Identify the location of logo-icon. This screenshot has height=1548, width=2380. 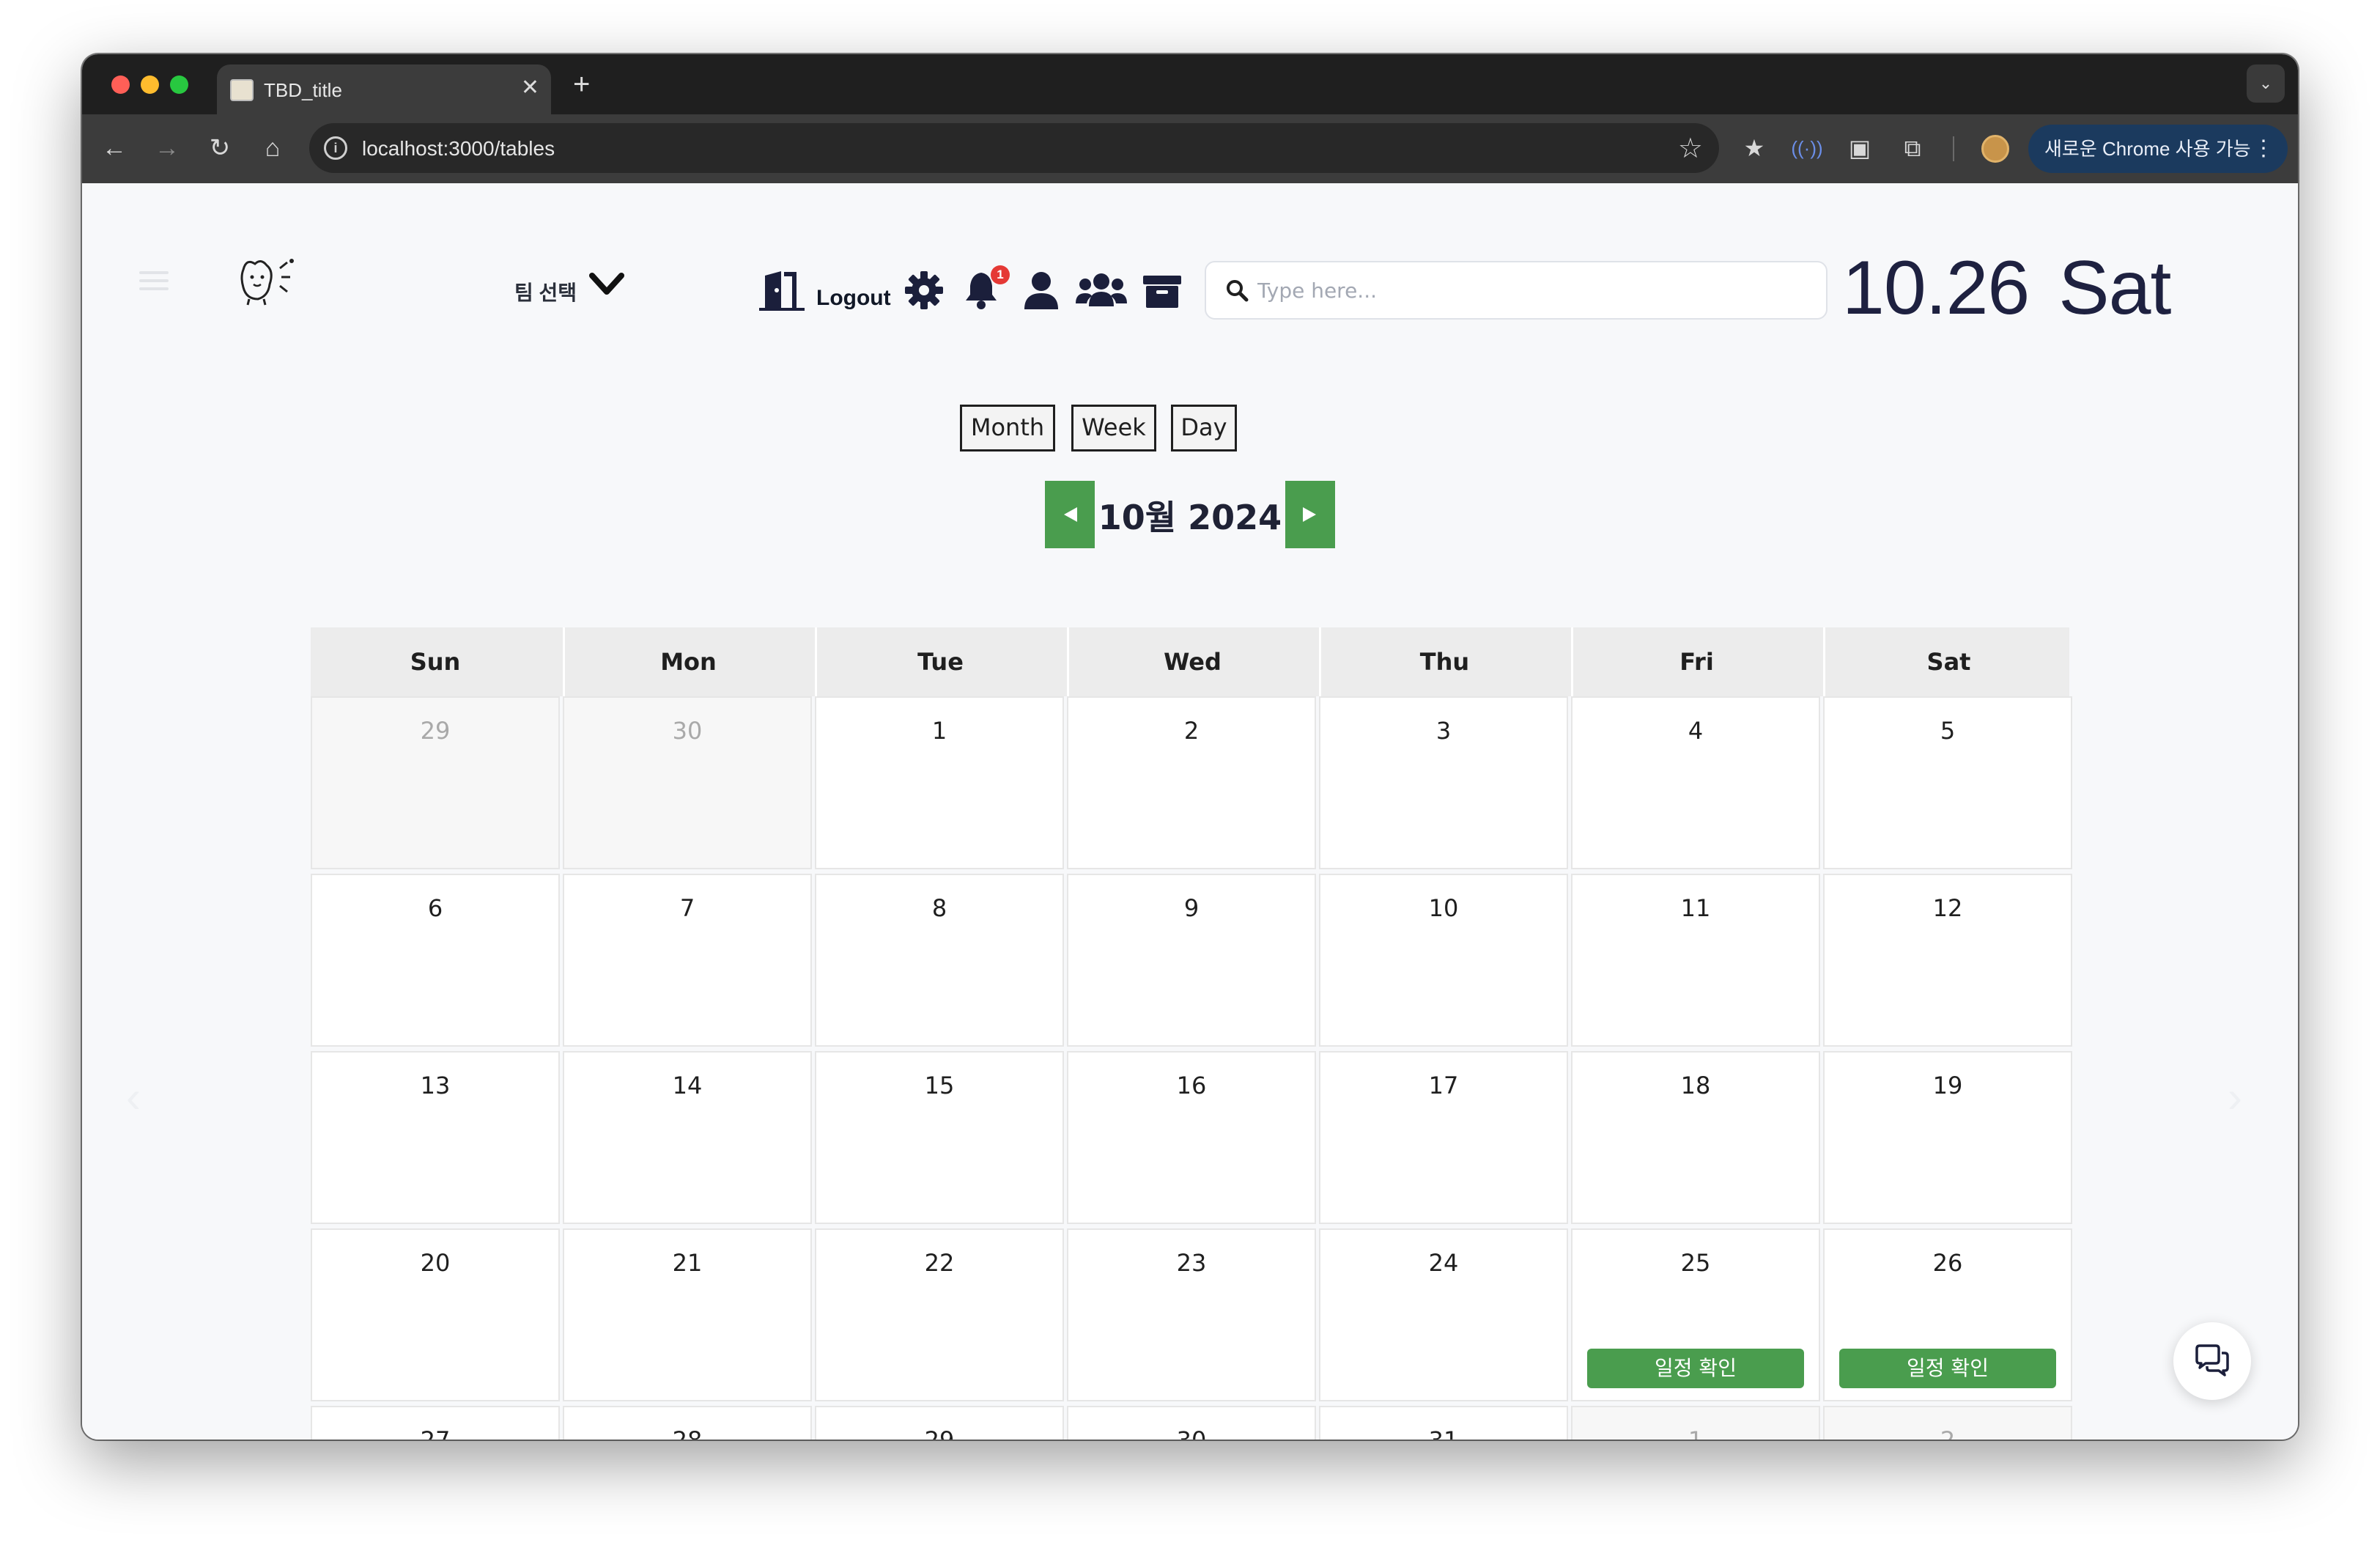
(267, 280).